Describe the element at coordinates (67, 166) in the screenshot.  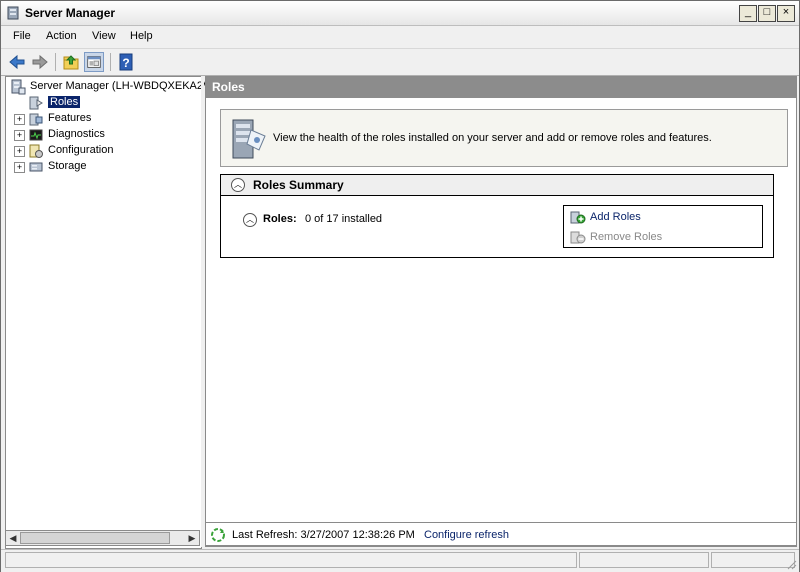
I see `tree-item-label: Storage` at that location.